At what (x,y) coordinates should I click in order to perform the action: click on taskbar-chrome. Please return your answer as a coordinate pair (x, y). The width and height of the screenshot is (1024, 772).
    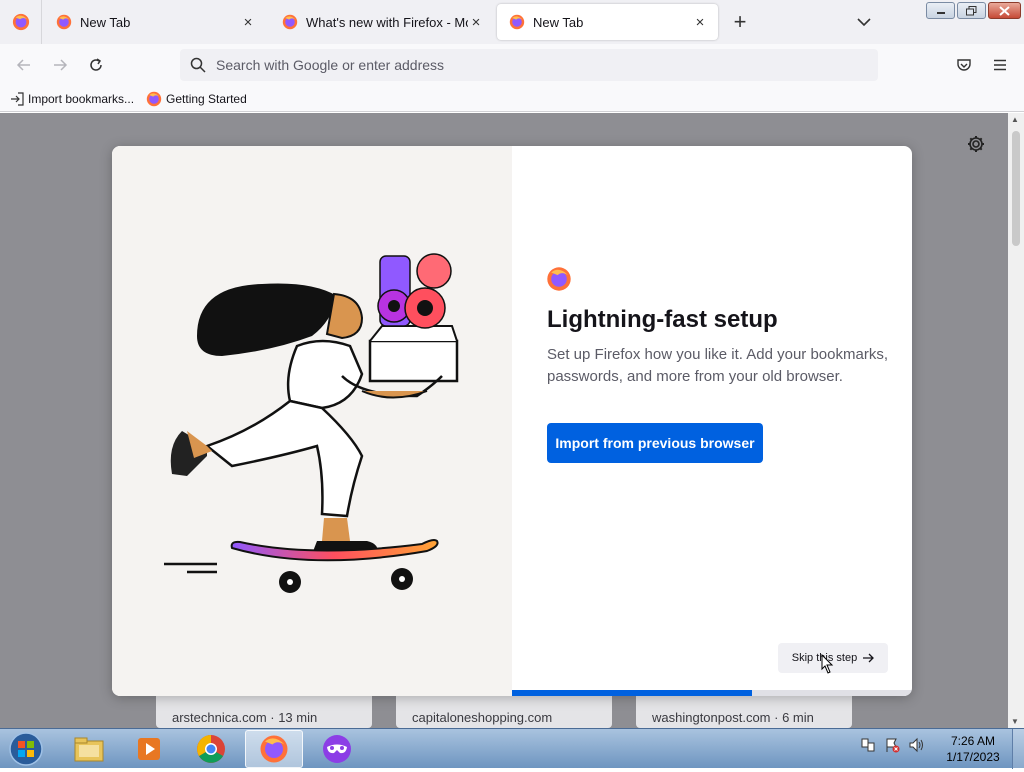
    Looking at the image, I should click on (211, 749).